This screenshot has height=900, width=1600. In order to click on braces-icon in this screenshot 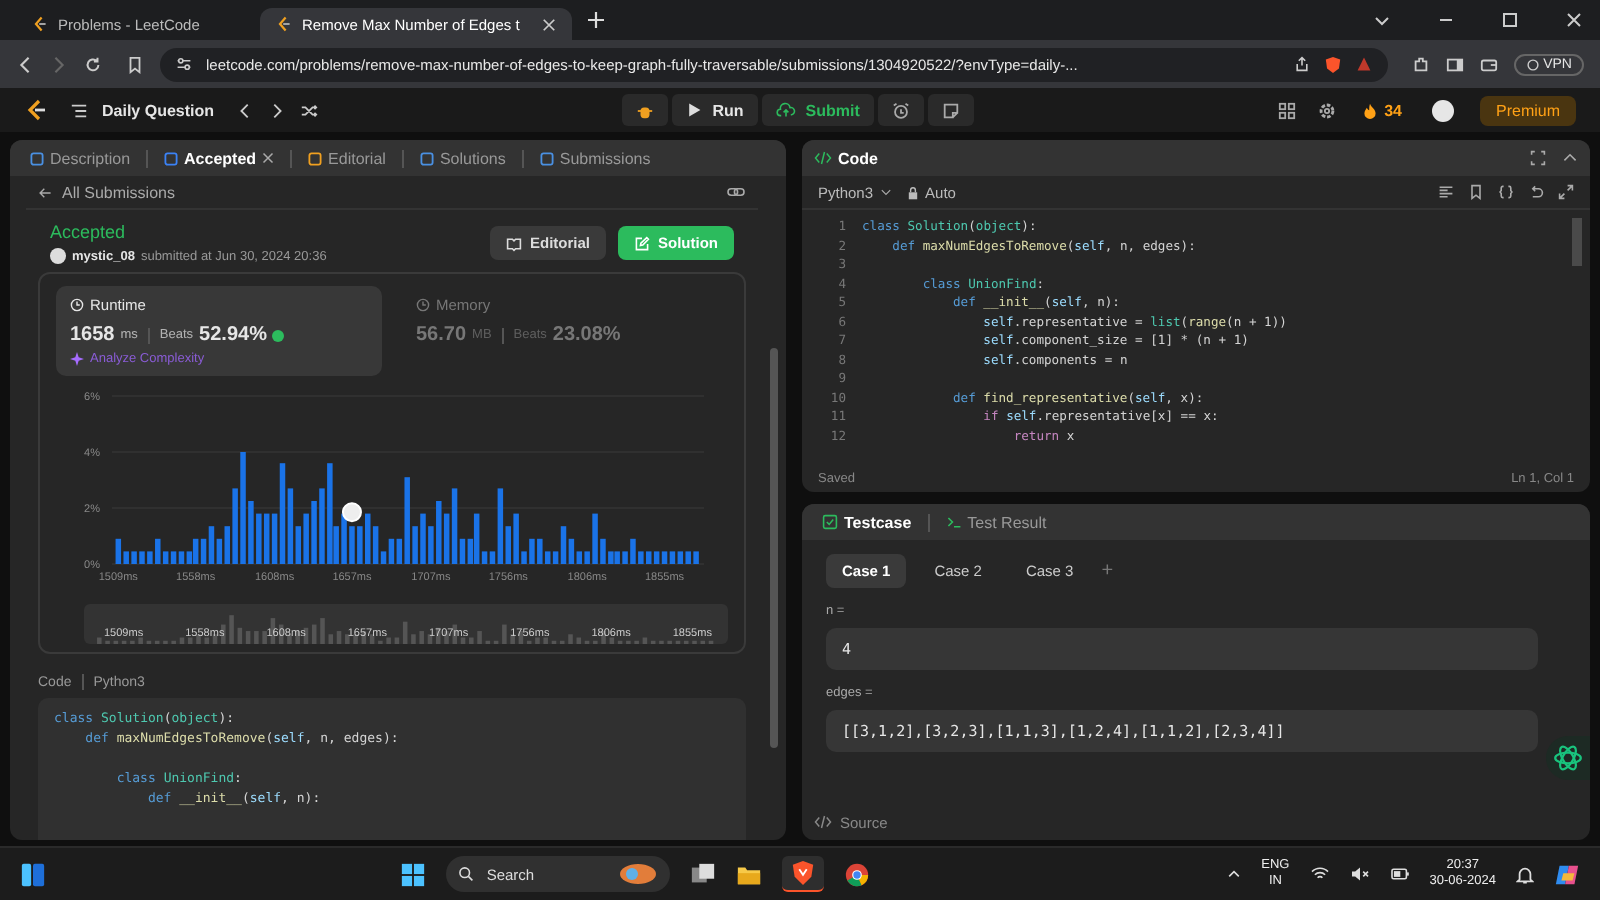, I will do `click(1506, 192)`.